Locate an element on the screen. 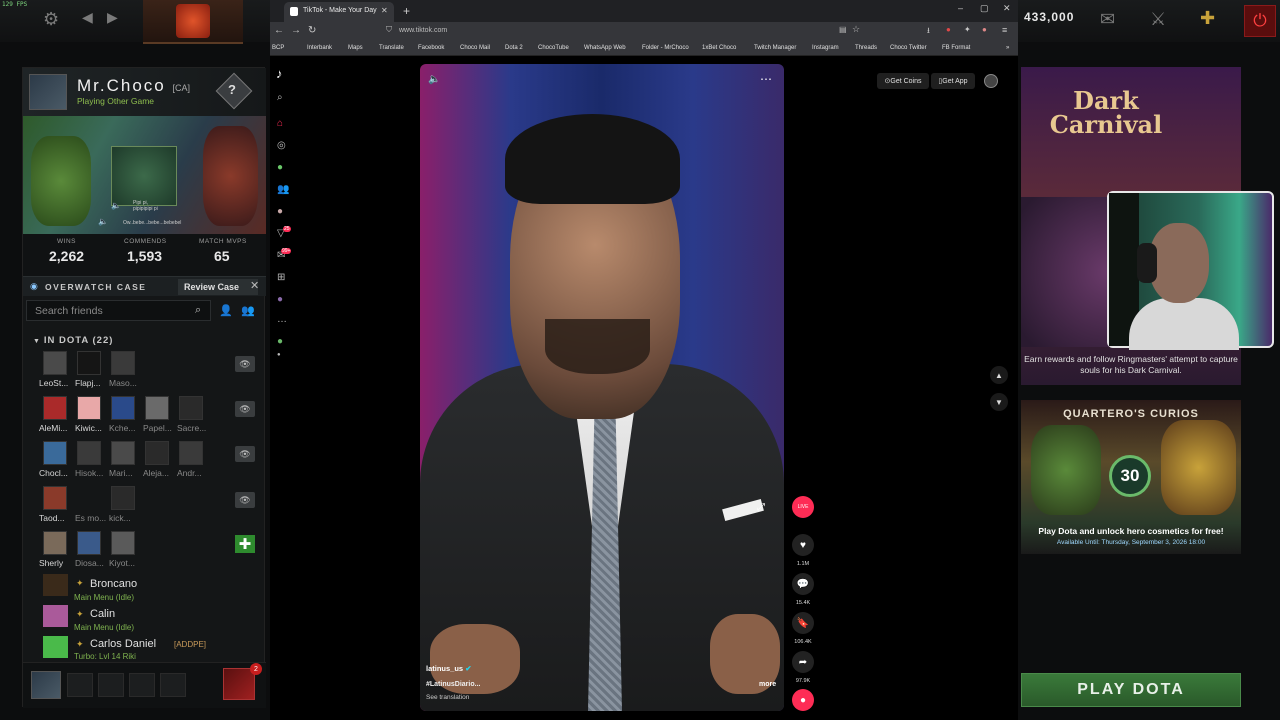  back-arrow-icon: ◀ is located at coordinates (87, 17).